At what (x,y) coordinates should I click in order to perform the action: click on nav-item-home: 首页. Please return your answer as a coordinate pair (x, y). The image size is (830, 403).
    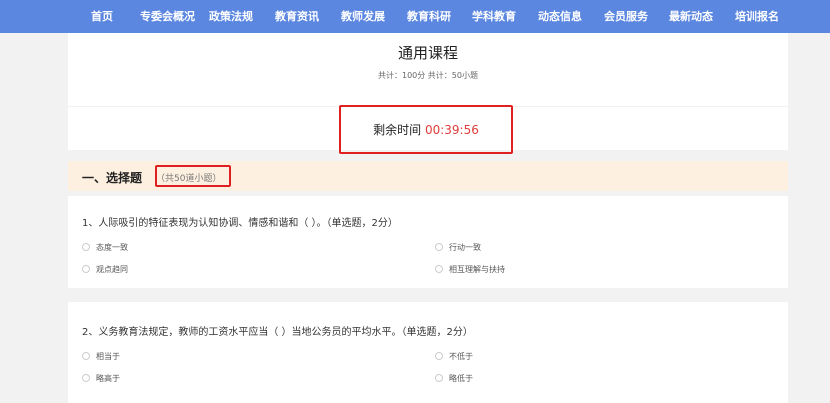
    Looking at the image, I should click on (102, 16).